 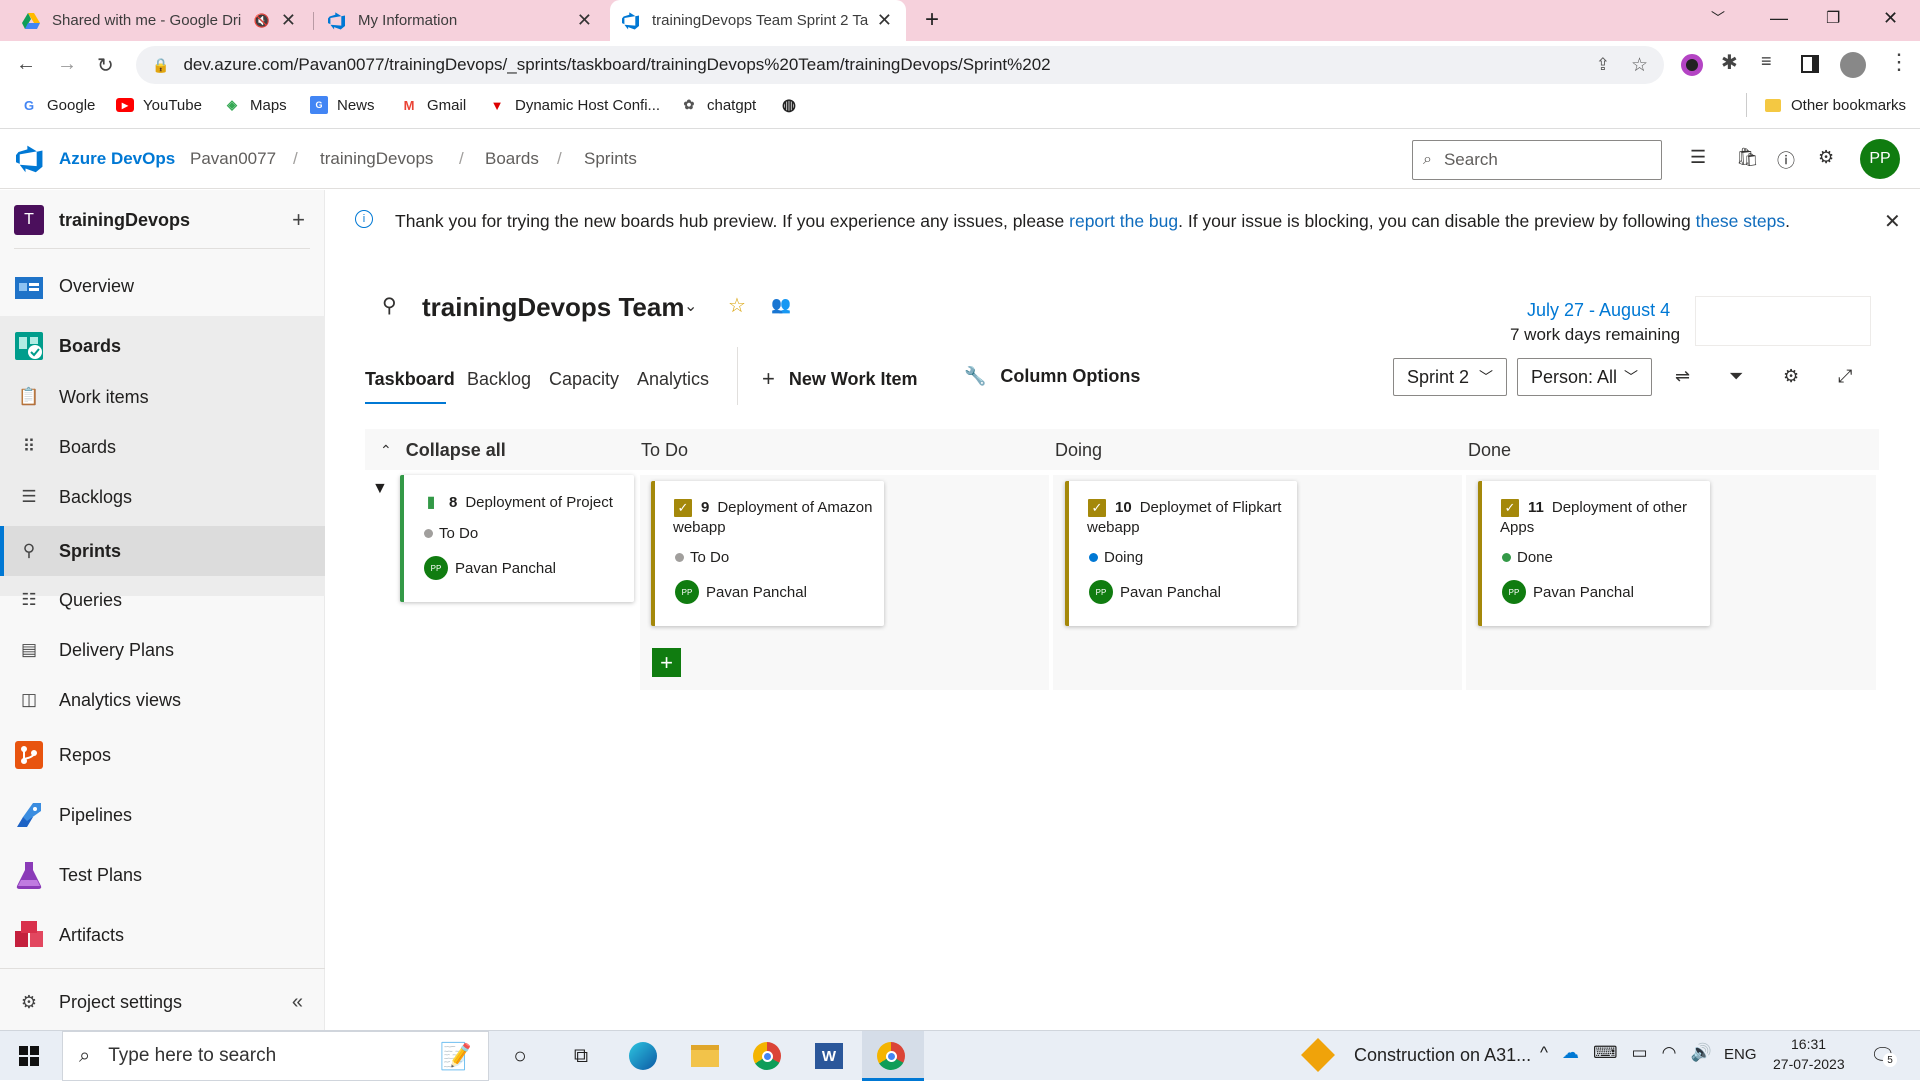 I want to click on device-icon: ⌨, so click(x=1605, y=1053).